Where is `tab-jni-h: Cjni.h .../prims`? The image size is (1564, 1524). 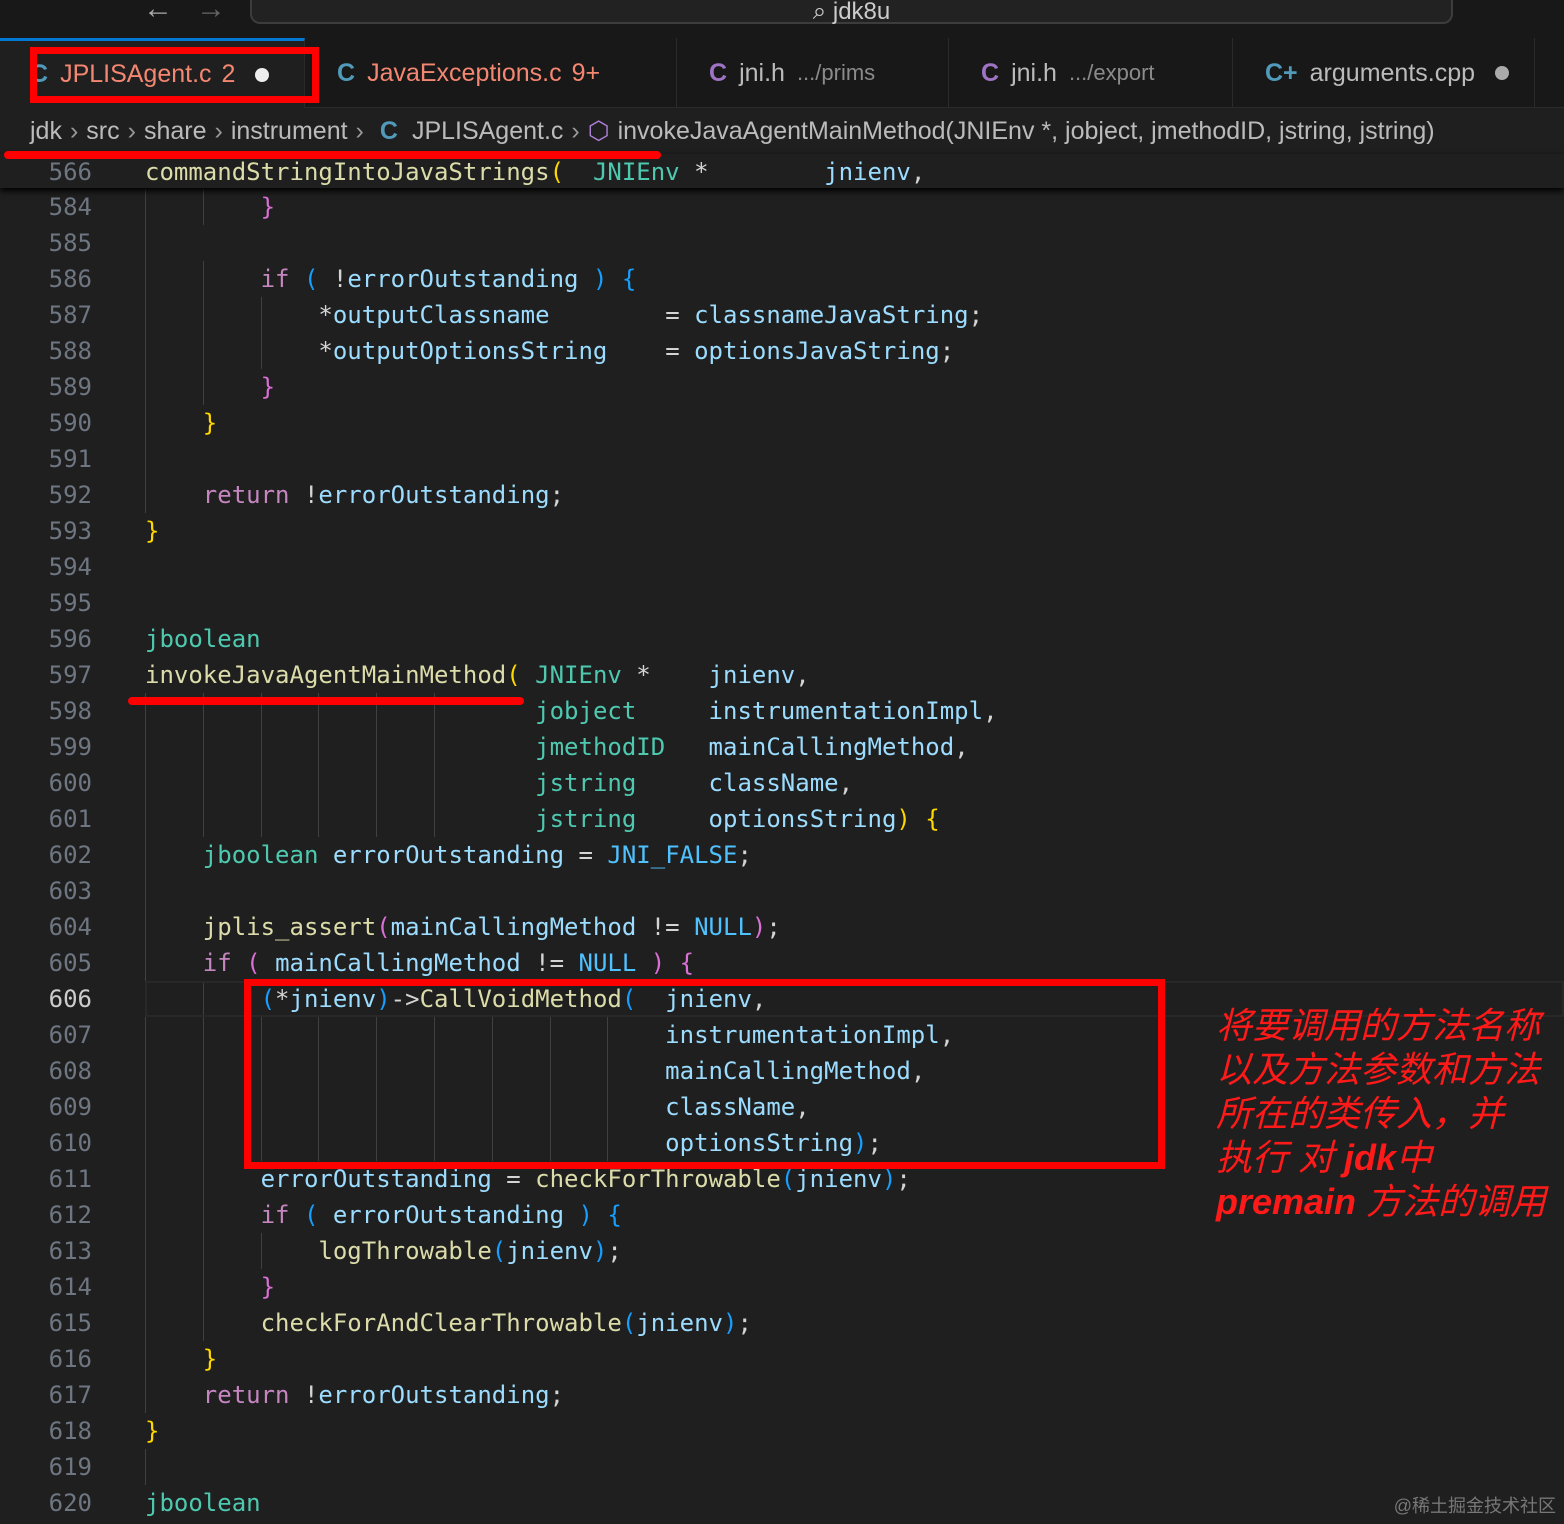
tab-jni-h: Cjni.h .../prims is located at coordinates (813, 73).